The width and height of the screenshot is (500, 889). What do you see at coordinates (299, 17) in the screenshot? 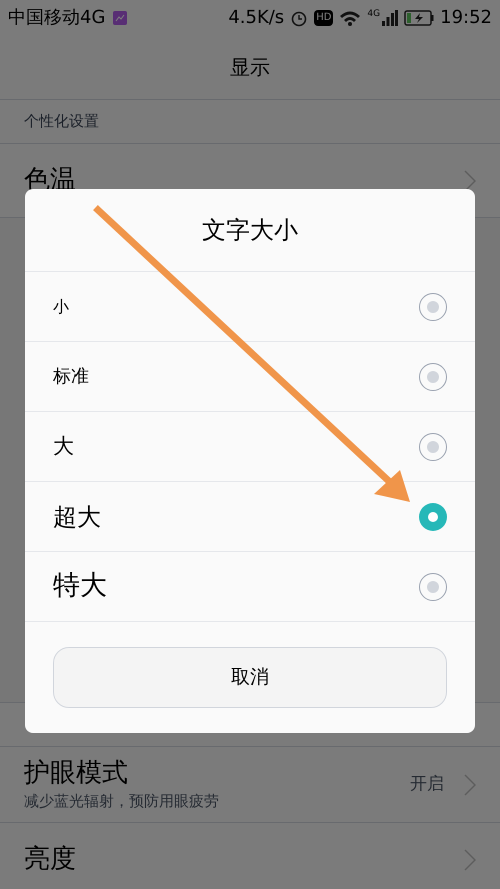
I see `alarm-clock-icon` at bounding box center [299, 17].